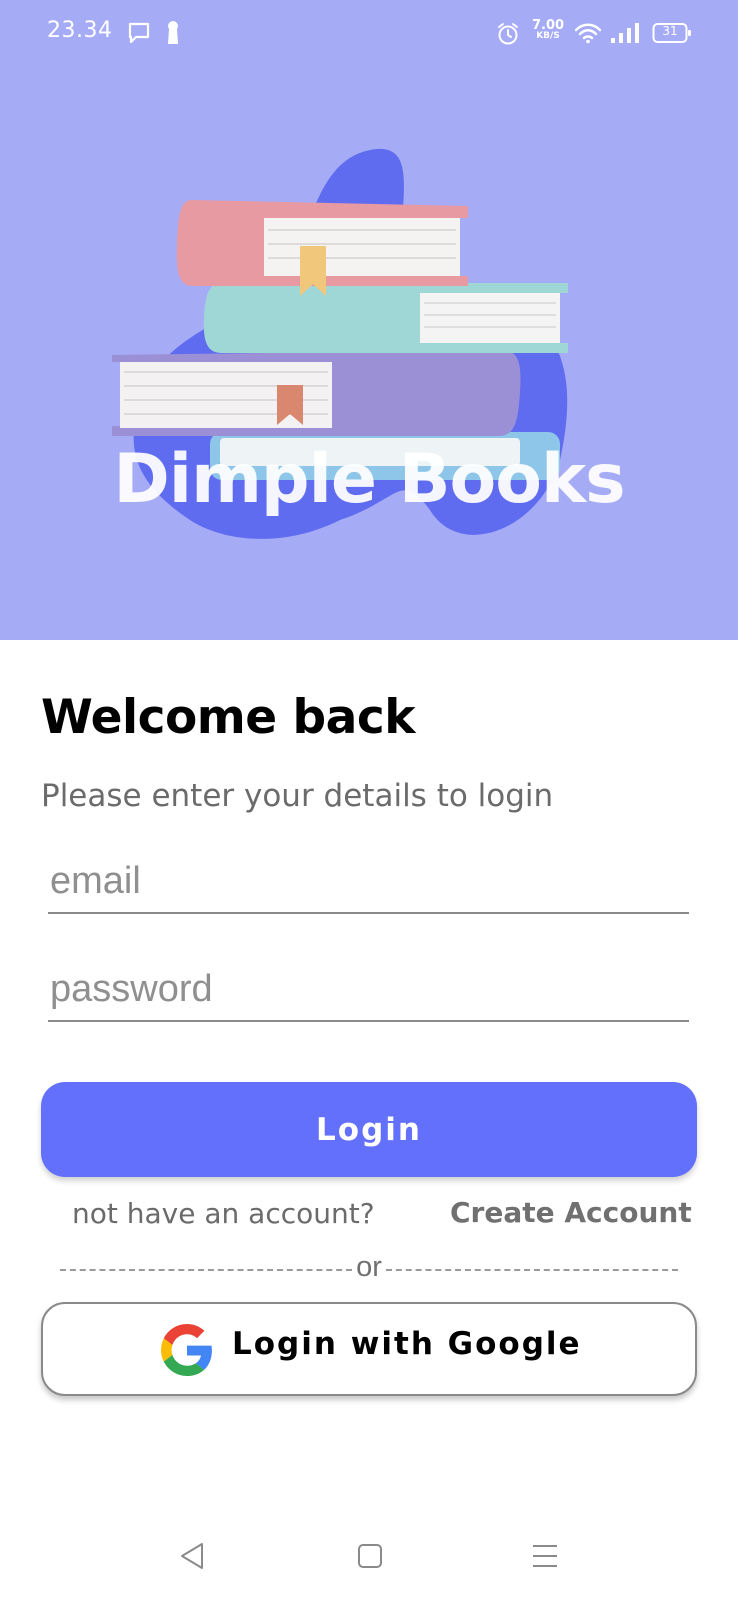 The height and width of the screenshot is (1600, 738). What do you see at coordinates (316, 393) in the screenshot?
I see `book-purple` at bounding box center [316, 393].